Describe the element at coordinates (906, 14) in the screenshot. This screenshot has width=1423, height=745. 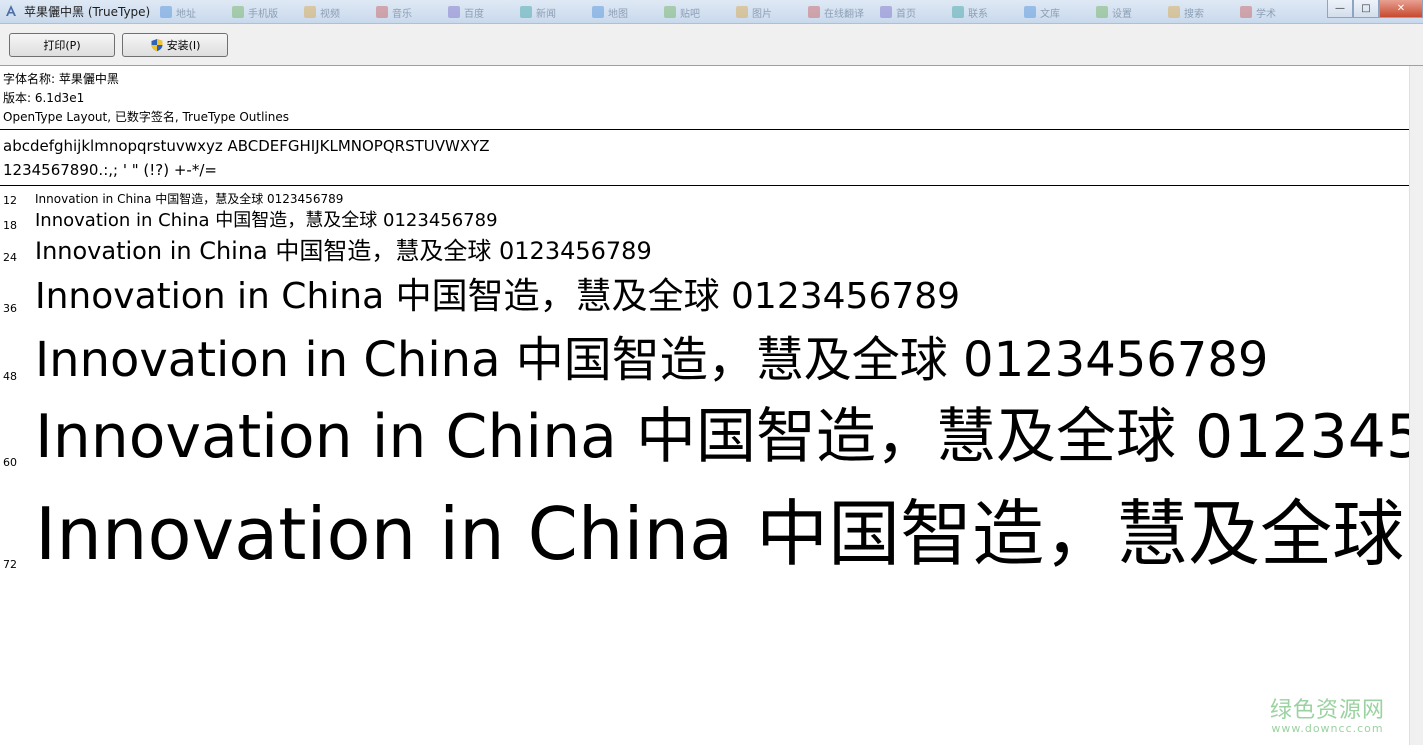
I see `background-tab-label: 首页` at that location.